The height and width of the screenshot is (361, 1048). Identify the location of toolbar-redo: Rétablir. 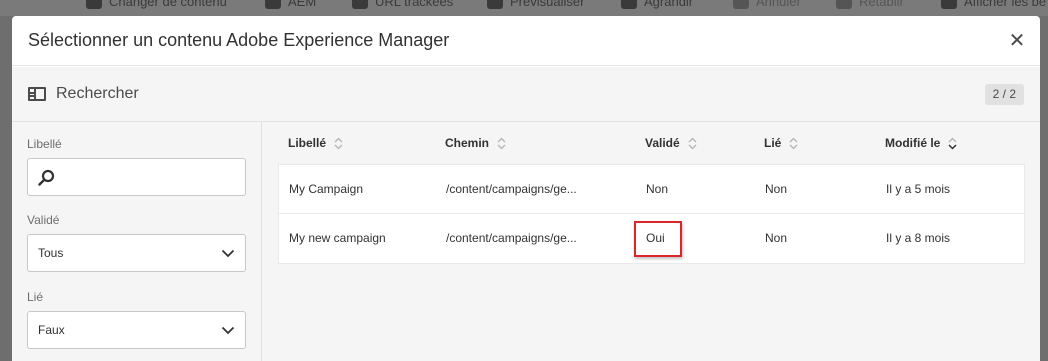
(870, 4).